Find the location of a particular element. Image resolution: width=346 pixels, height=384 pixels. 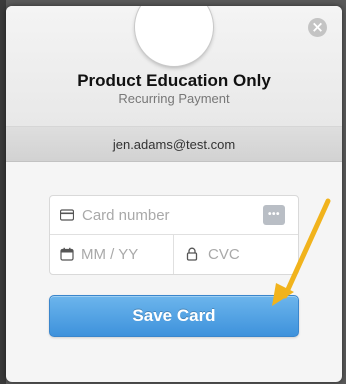

modal-subtitle: Recurring Payment is located at coordinates (174, 98).